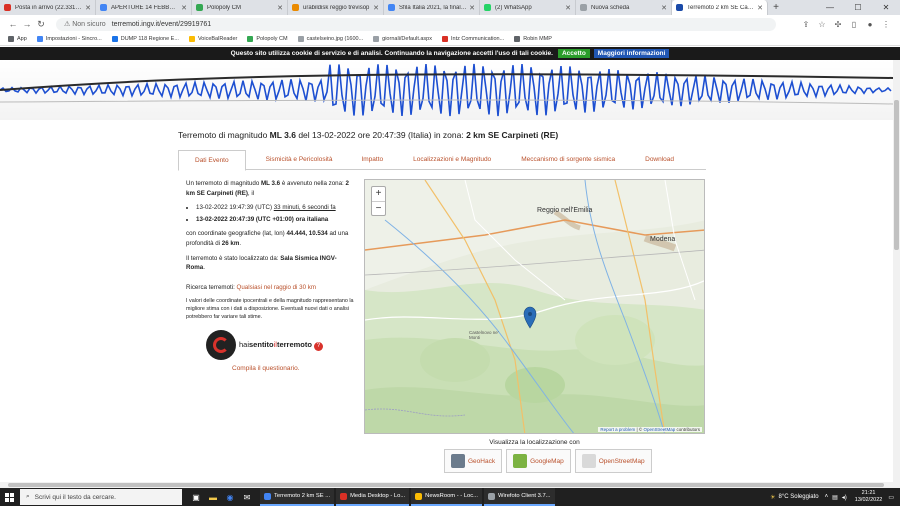 The height and width of the screenshot is (506, 900). What do you see at coordinates (196, 497) in the screenshot?
I see `task-view-icon: ▣` at bounding box center [196, 497].